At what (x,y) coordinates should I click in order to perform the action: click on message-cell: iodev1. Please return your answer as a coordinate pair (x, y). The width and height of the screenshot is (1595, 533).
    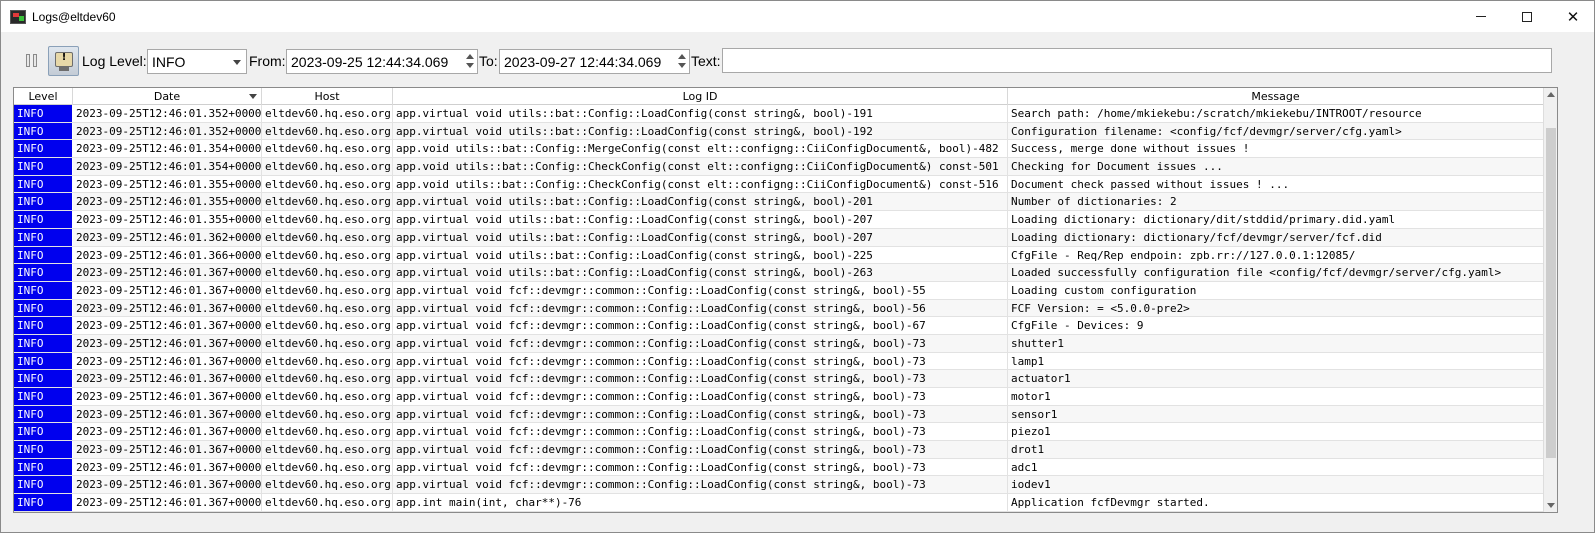
    Looking at the image, I should click on (1276, 484).